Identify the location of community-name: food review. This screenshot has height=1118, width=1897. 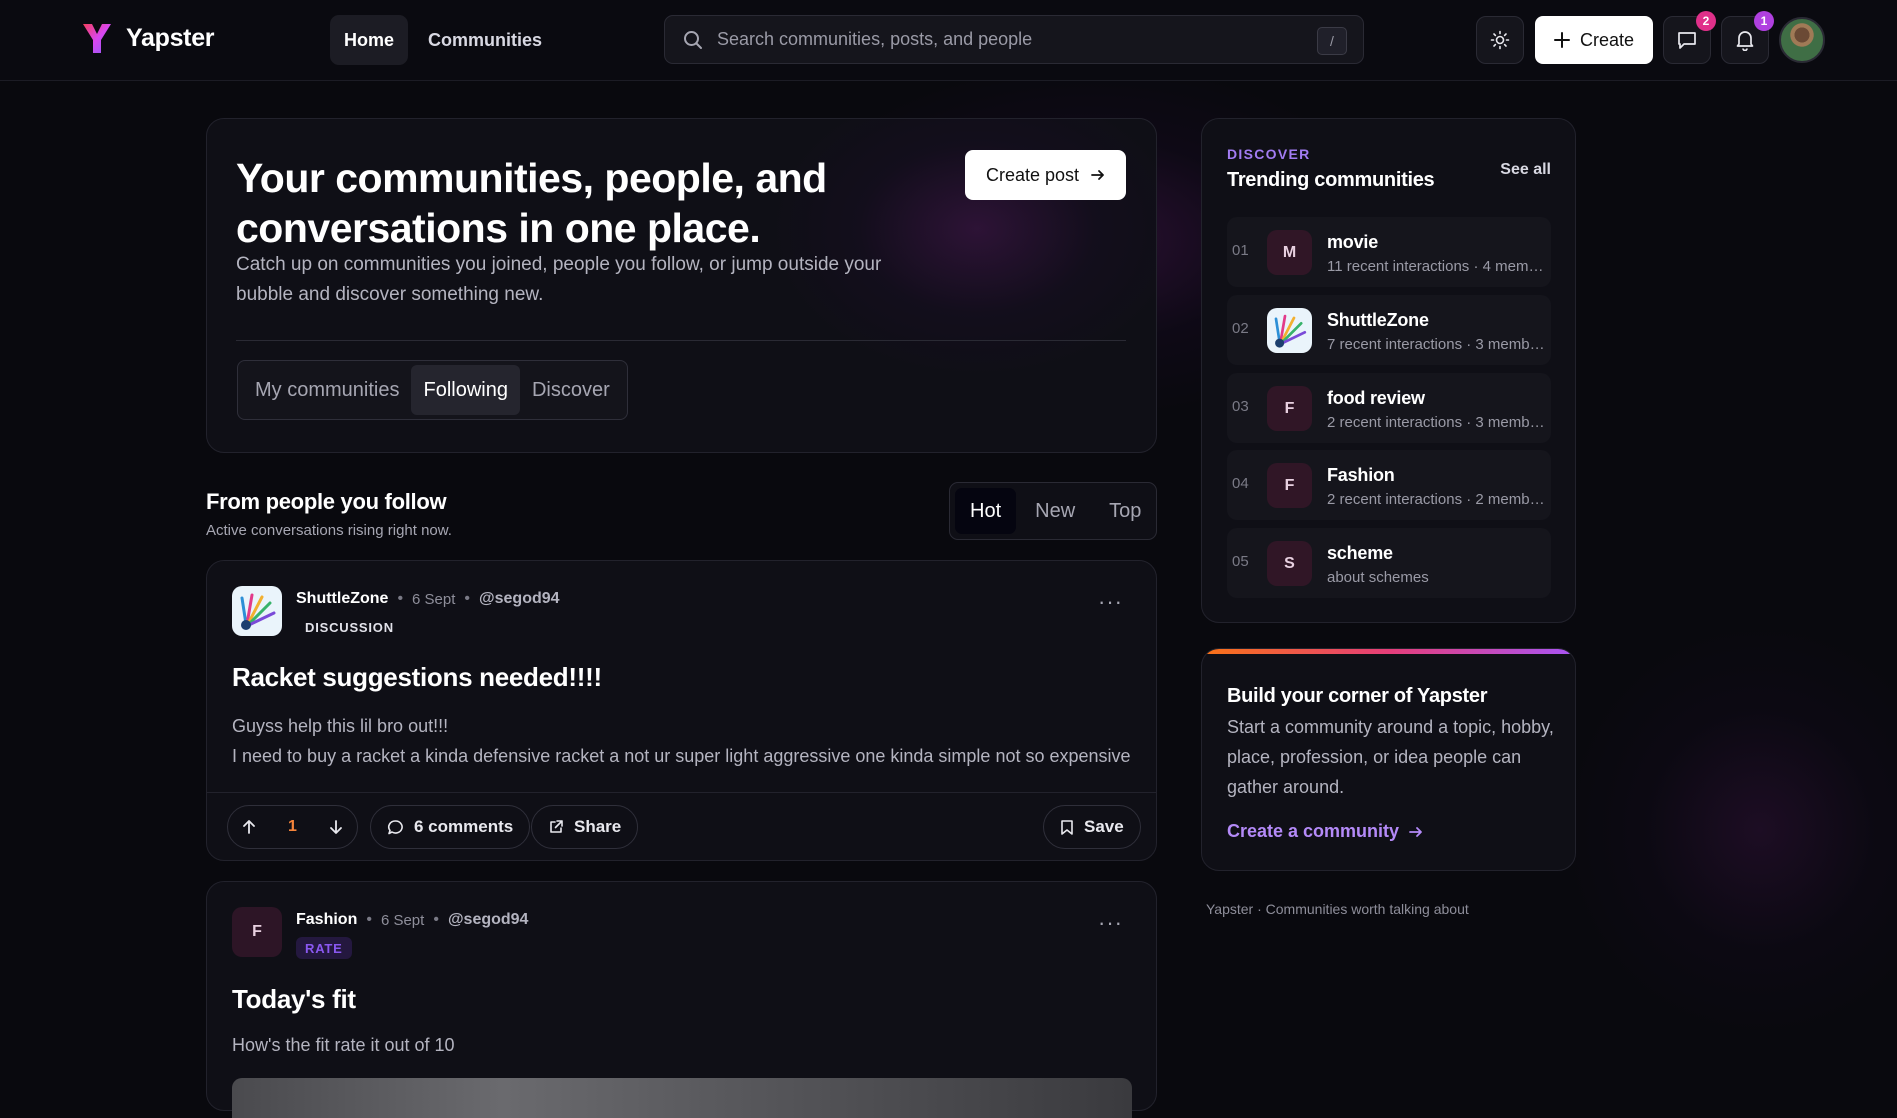
(1376, 398).